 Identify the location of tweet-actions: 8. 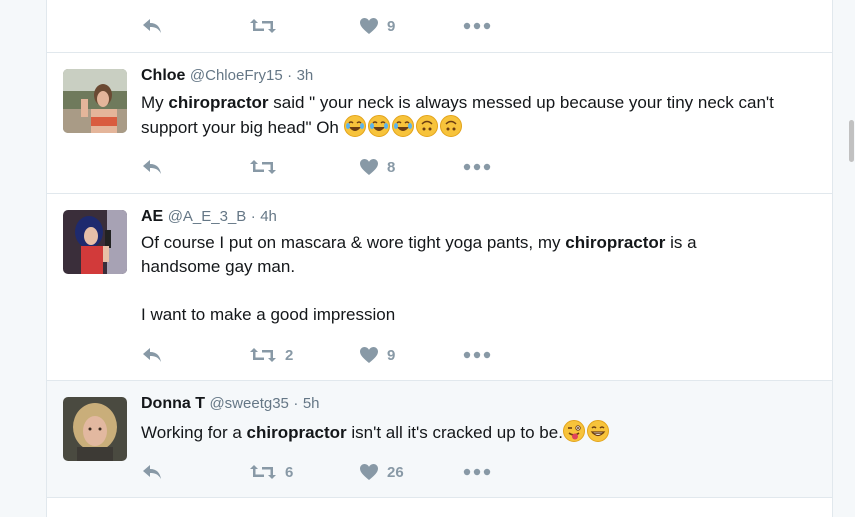
(341, 167).